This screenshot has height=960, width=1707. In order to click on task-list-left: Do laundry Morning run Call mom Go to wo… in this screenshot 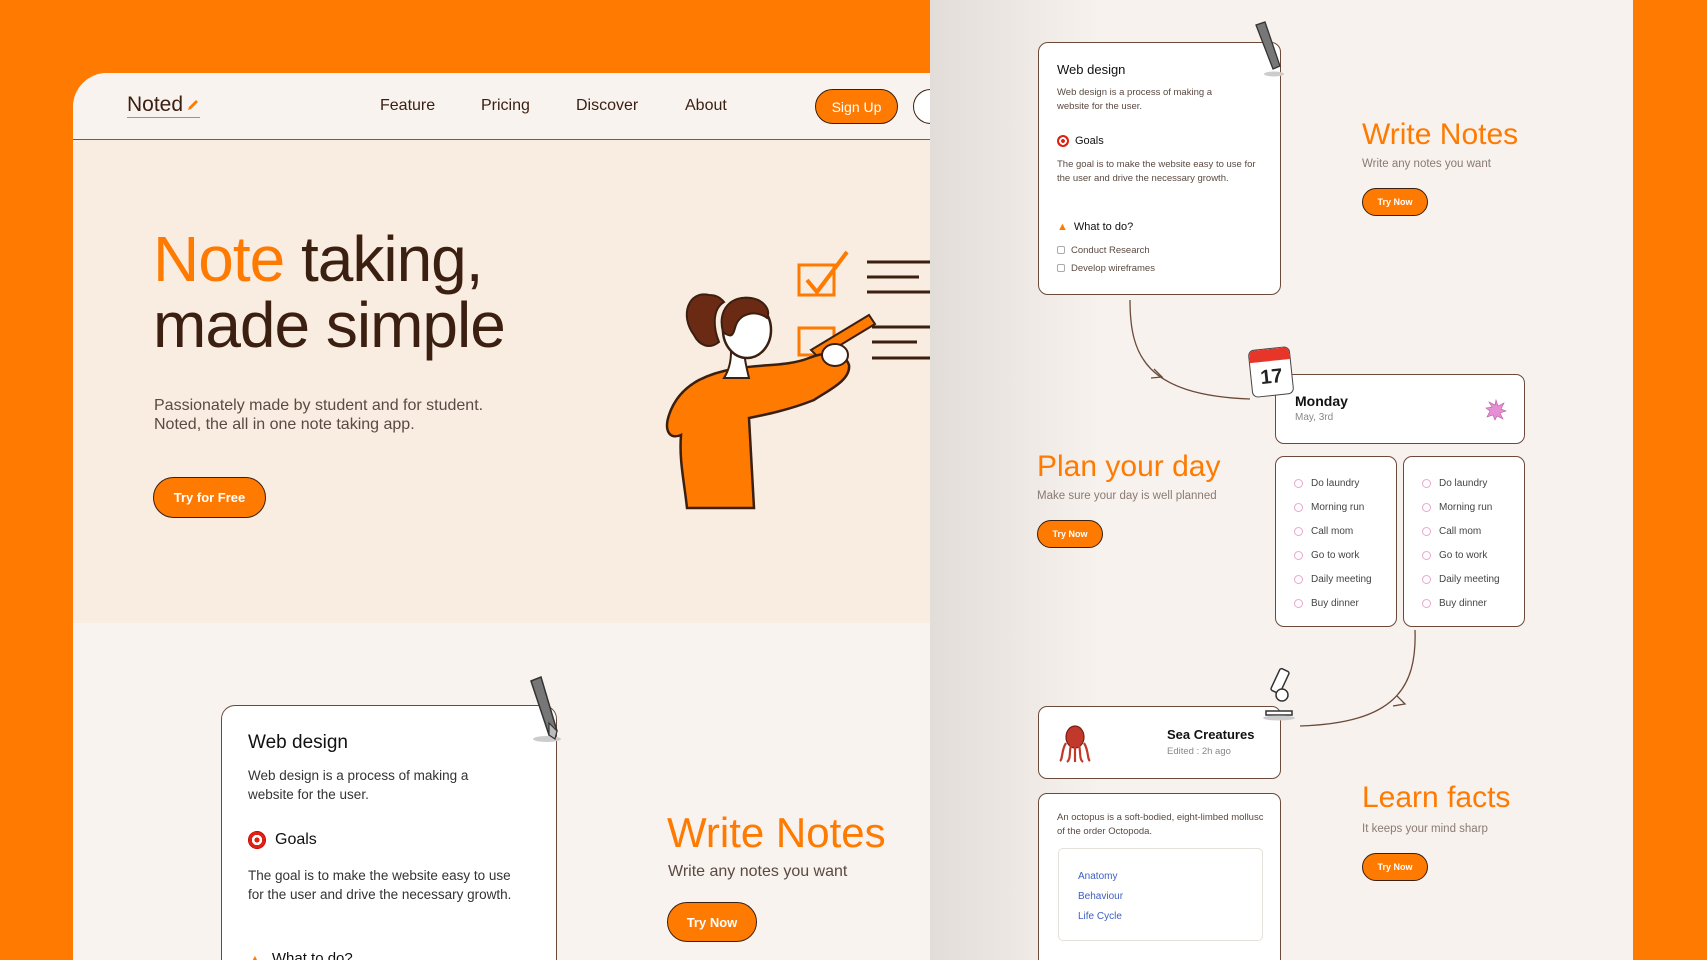, I will do `click(1336, 541)`.